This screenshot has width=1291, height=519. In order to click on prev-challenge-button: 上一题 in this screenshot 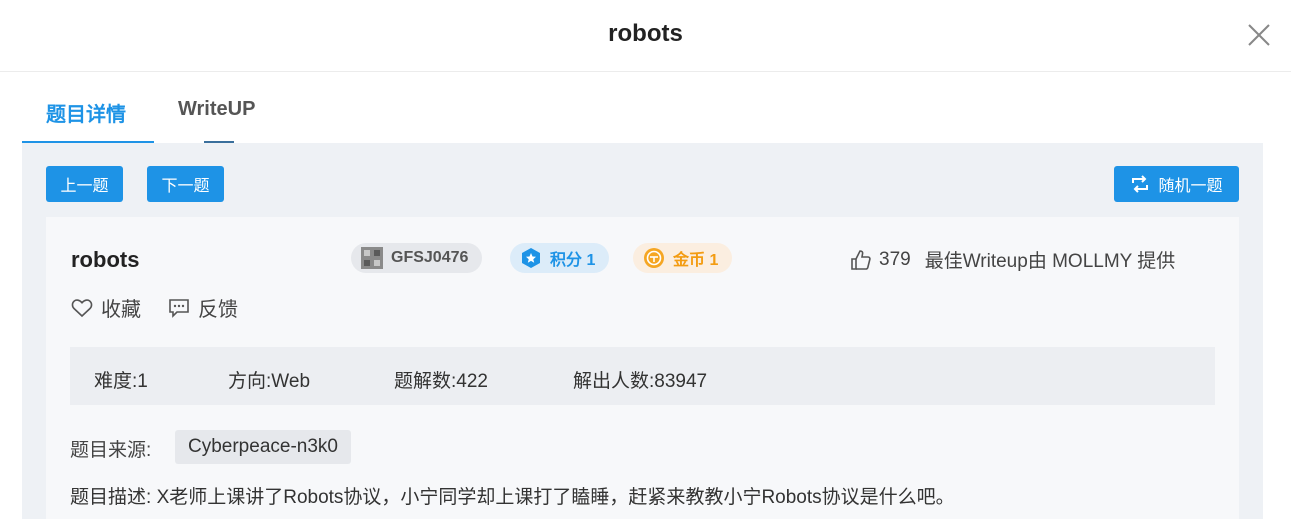, I will do `click(84, 184)`.